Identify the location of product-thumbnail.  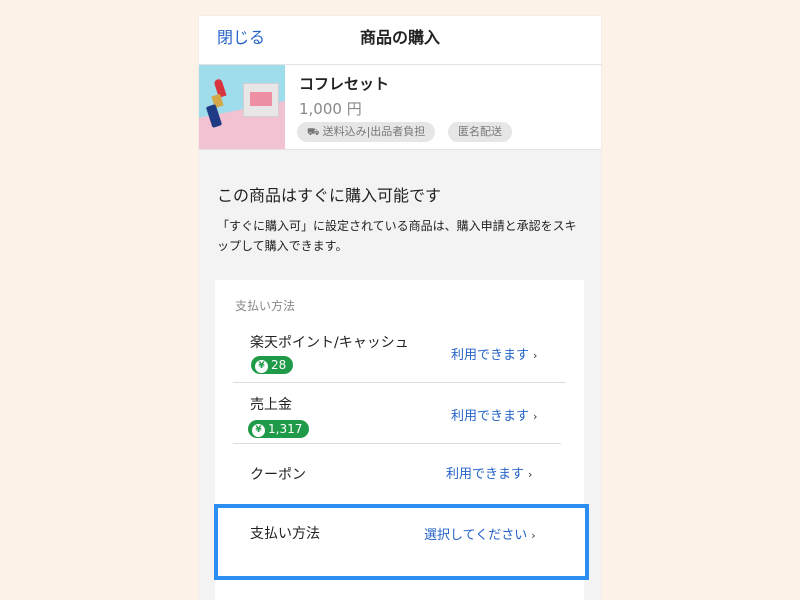
(242, 107).